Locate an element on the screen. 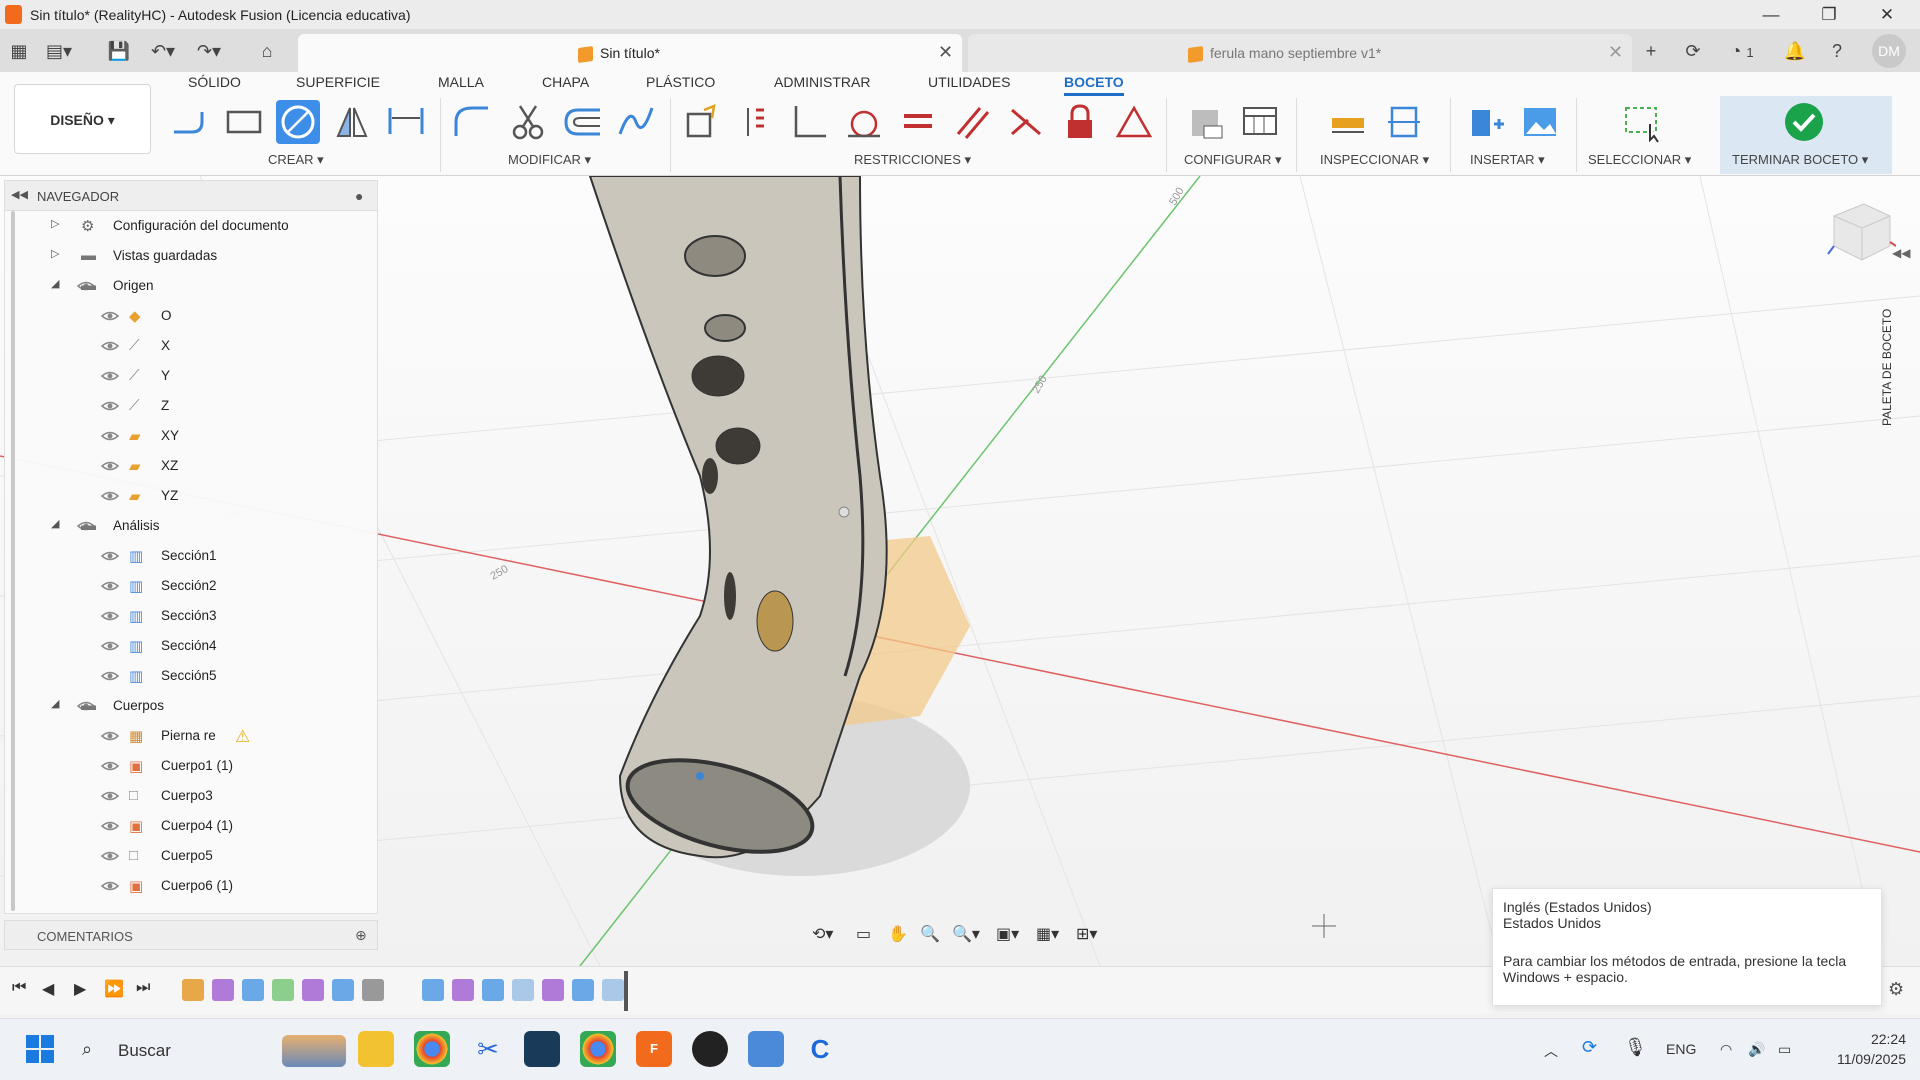 The width and height of the screenshot is (1920, 1080). select-tool-icon is located at coordinates (1642, 122).